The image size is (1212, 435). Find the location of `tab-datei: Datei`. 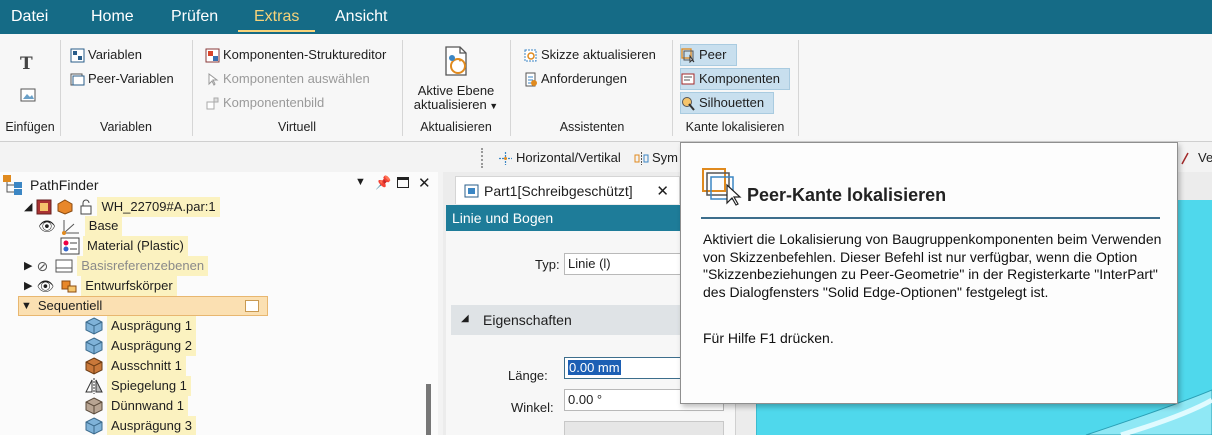

tab-datei: Datei is located at coordinates (29, 19).